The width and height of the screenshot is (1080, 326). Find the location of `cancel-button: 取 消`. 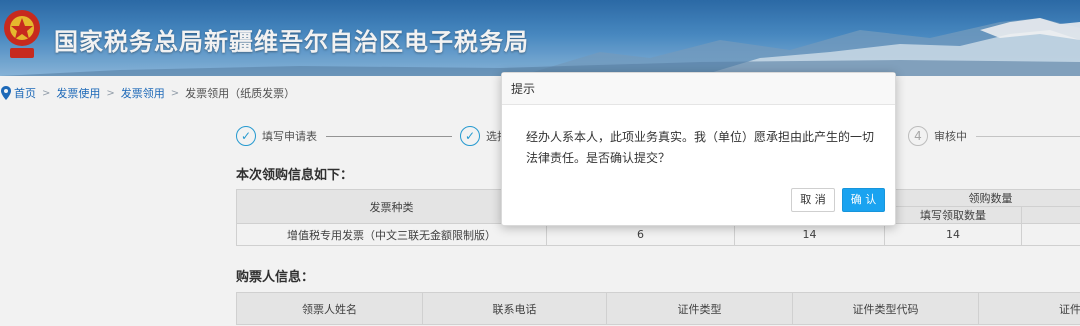

cancel-button: 取 消 is located at coordinates (813, 200).